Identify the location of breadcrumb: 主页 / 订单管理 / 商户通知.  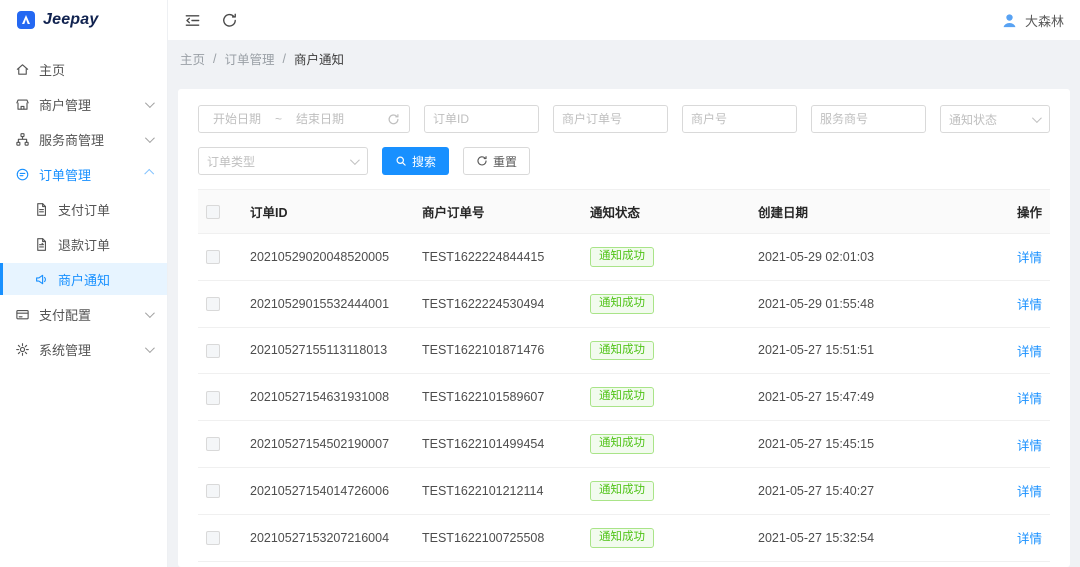
(624, 58).